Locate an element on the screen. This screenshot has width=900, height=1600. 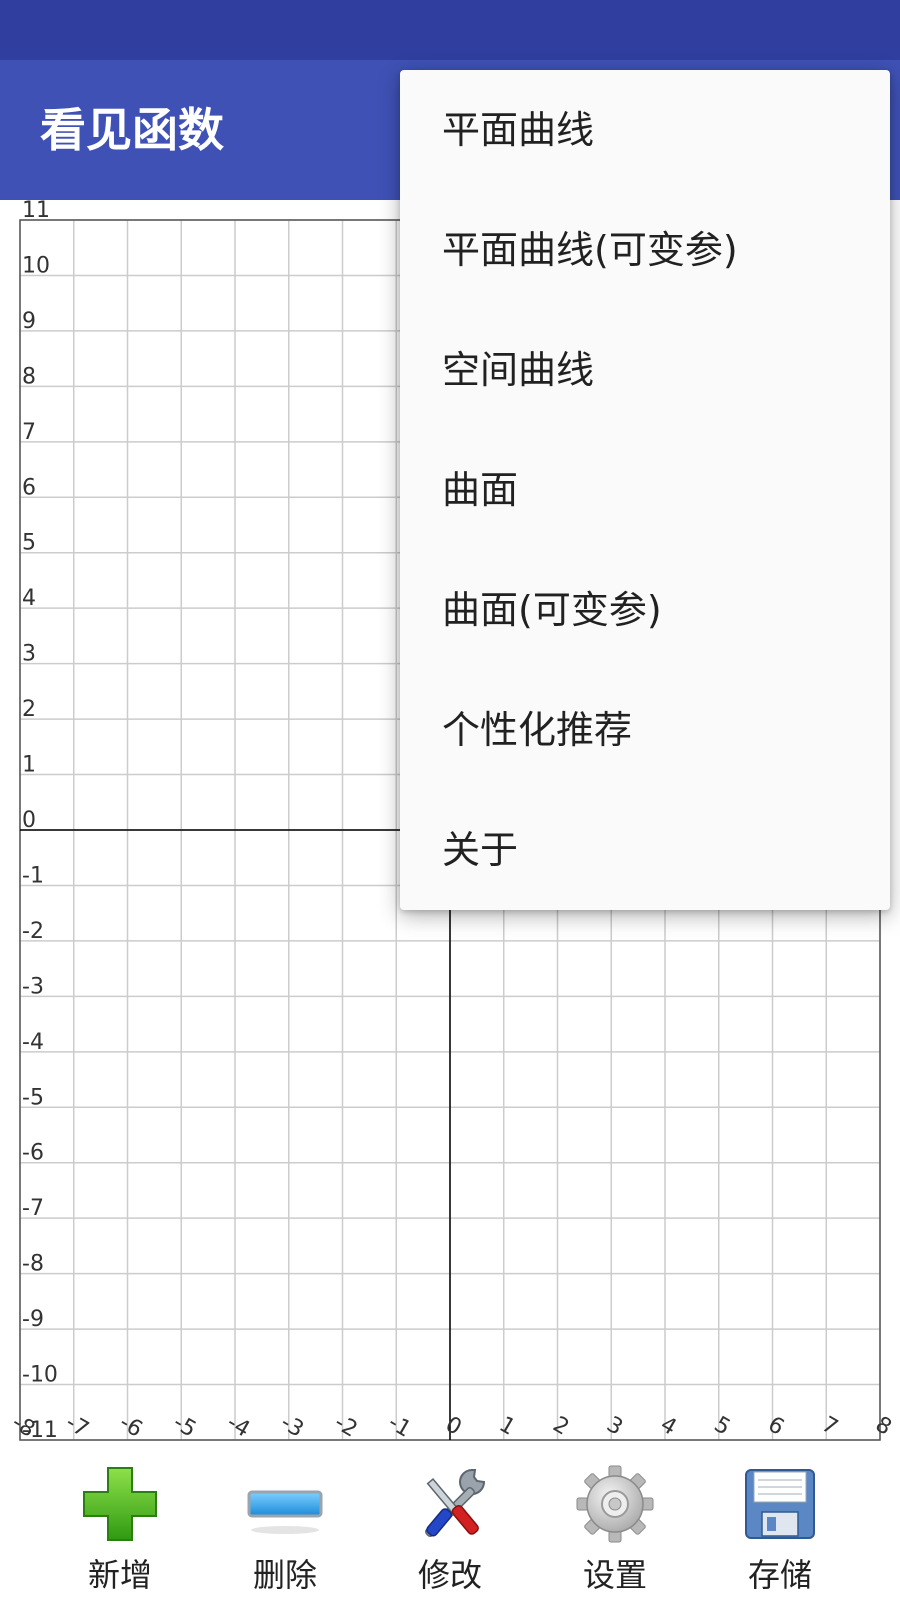
x-tick-label: 2 is located at coordinates (560, 1426).